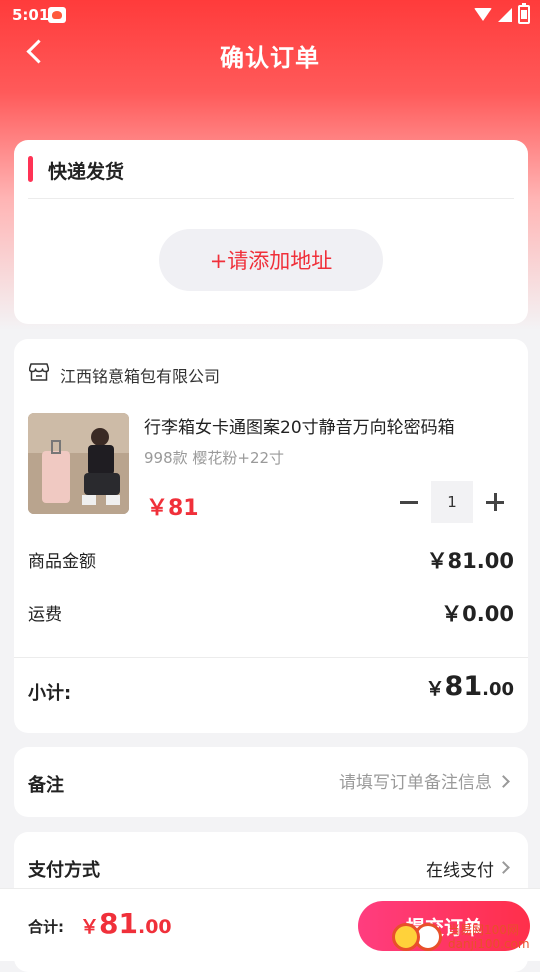 The width and height of the screenshot is (540, 972). I want to click on app-notification-icon, so click(57, 15).